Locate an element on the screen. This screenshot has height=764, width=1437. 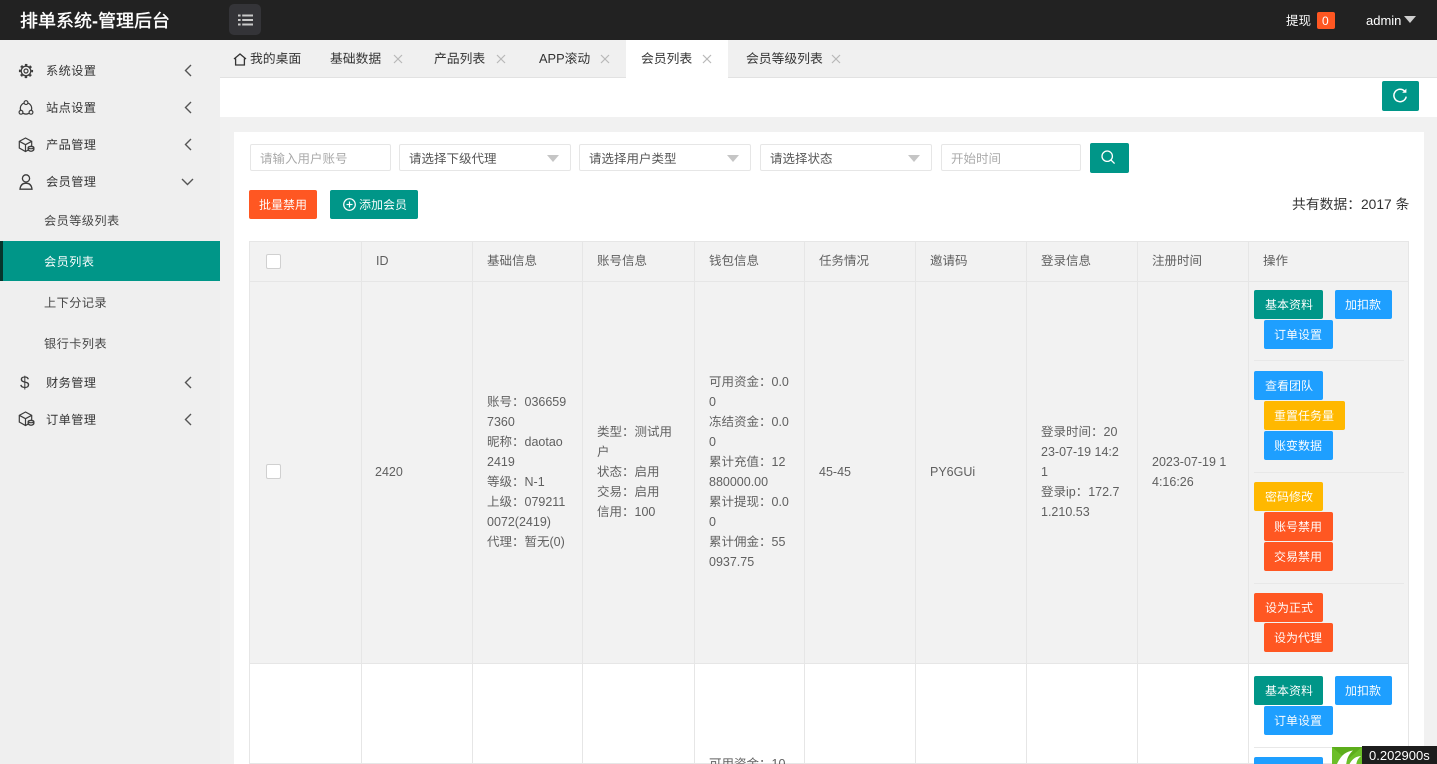
svg-text: 1 is located at coordinates (1044, 472).